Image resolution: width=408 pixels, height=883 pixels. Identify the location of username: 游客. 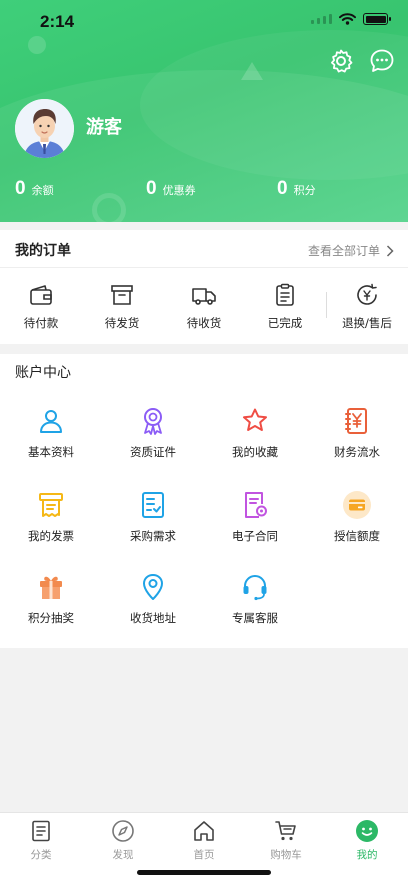
(104, 126).